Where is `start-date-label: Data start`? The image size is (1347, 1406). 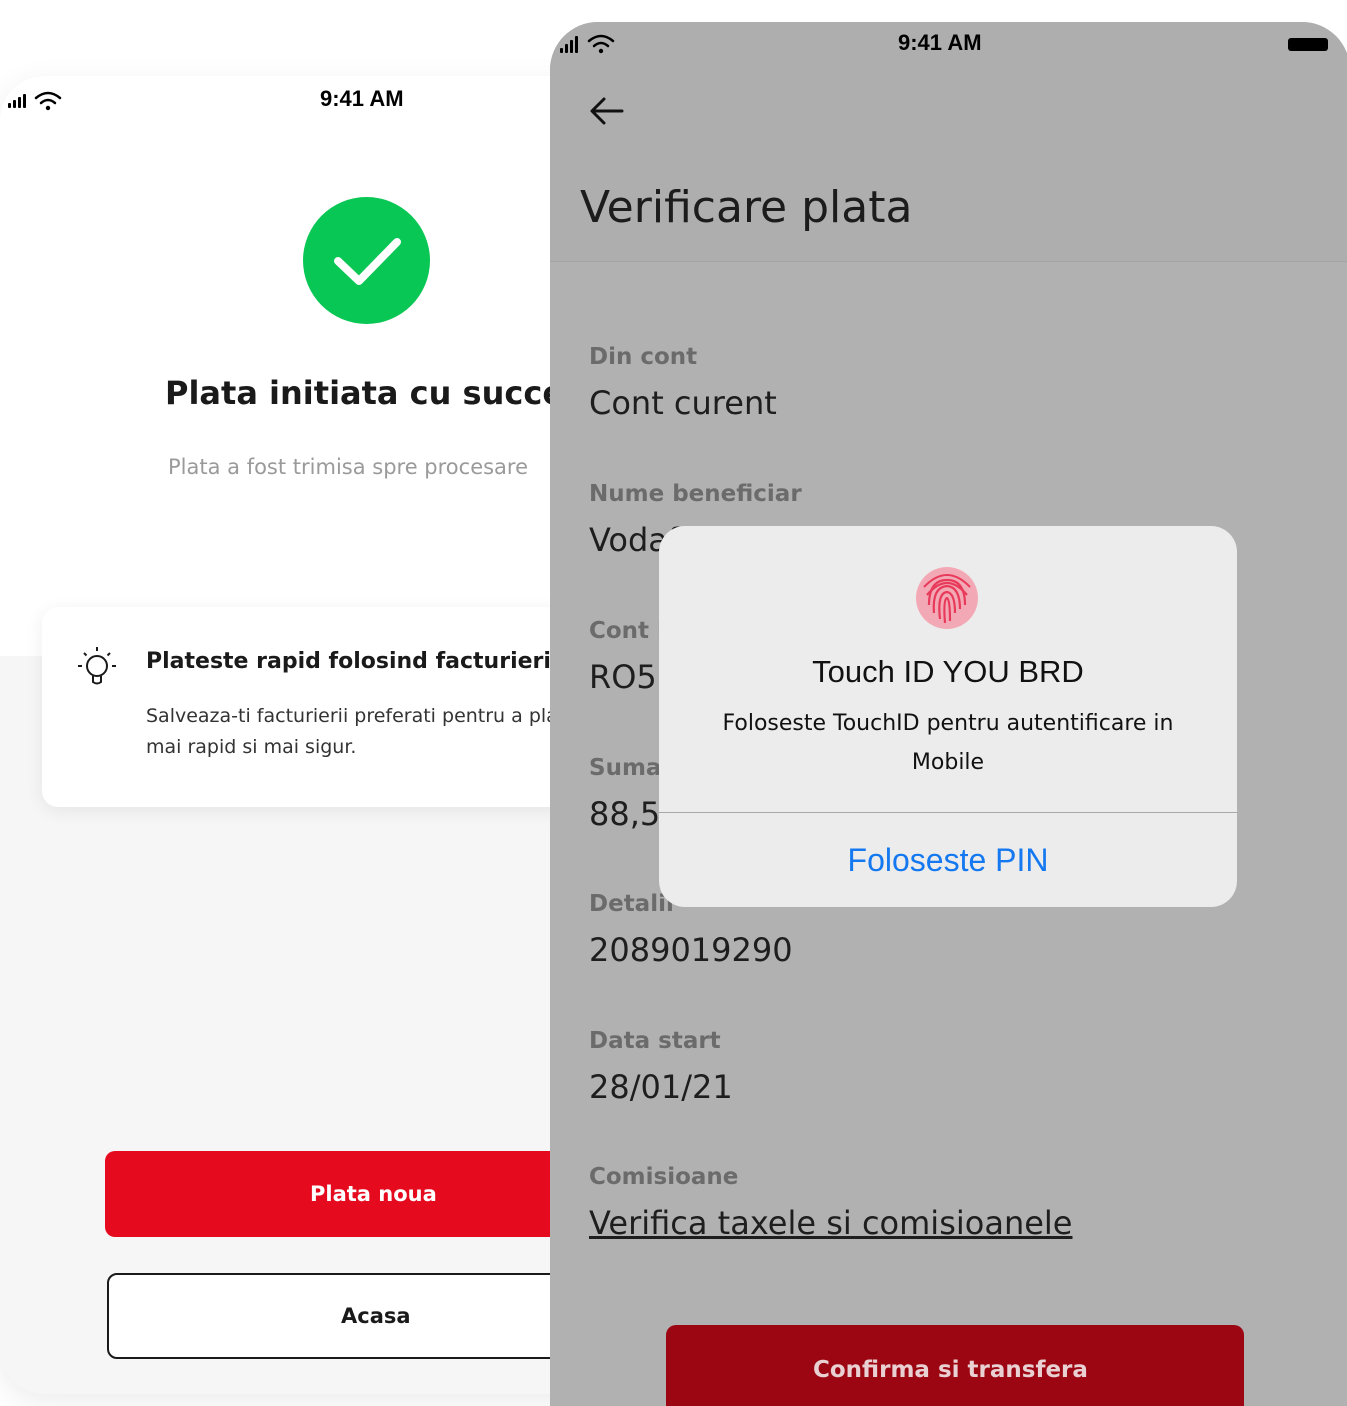 start-date-label: Data start is located at coordinates (655, 1041).